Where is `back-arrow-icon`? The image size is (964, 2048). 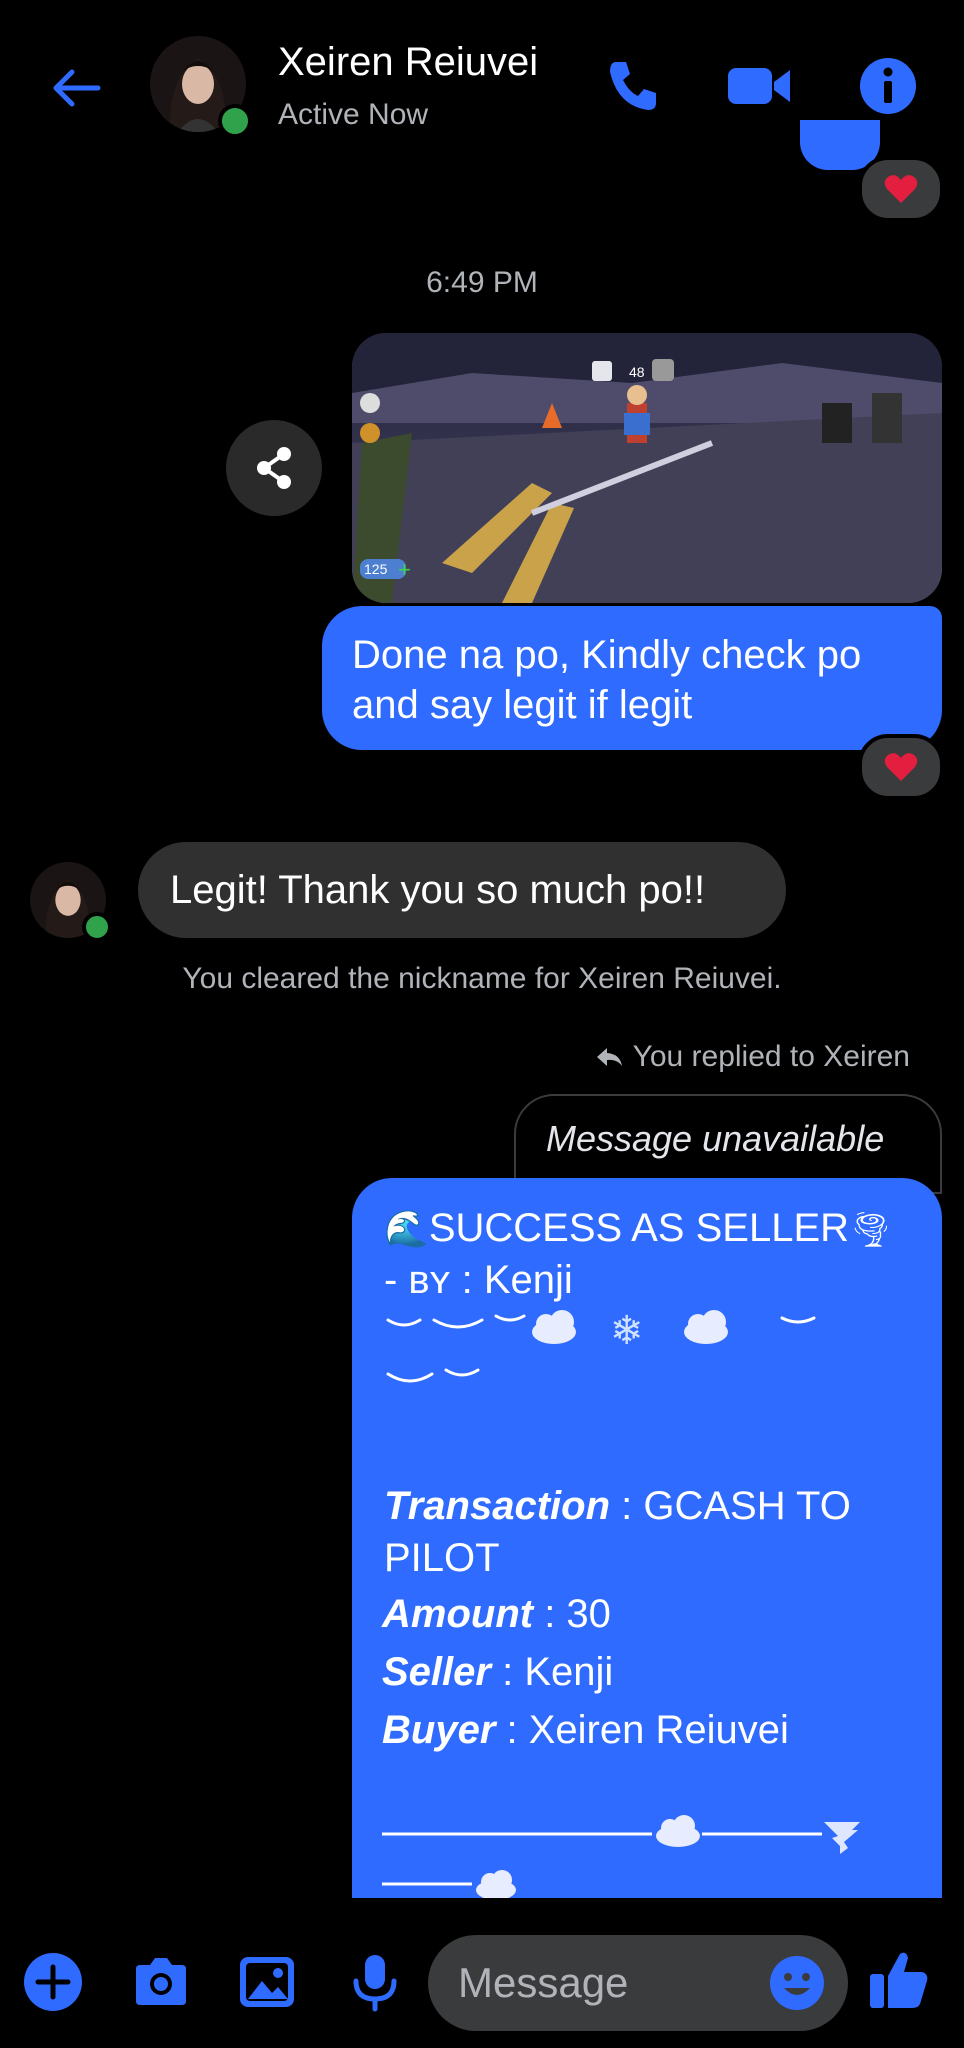 back-arrow-icon is located at coordinates (76, 88).